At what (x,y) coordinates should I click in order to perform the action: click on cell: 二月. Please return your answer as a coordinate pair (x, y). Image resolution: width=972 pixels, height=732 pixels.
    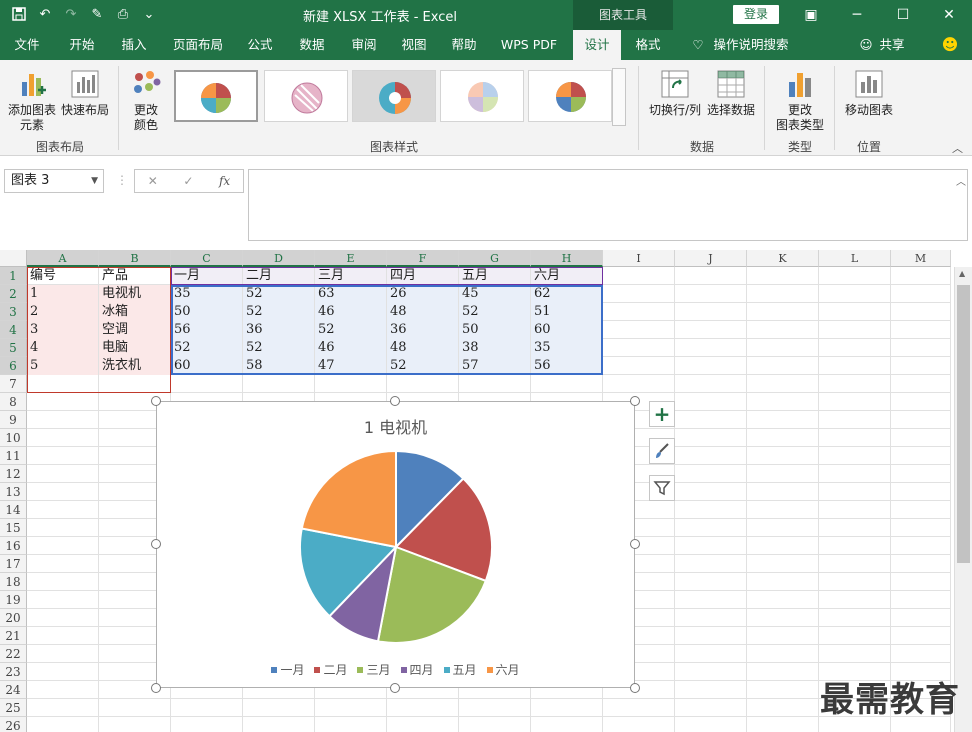
    Looking at the image, I should click on (278, 276).